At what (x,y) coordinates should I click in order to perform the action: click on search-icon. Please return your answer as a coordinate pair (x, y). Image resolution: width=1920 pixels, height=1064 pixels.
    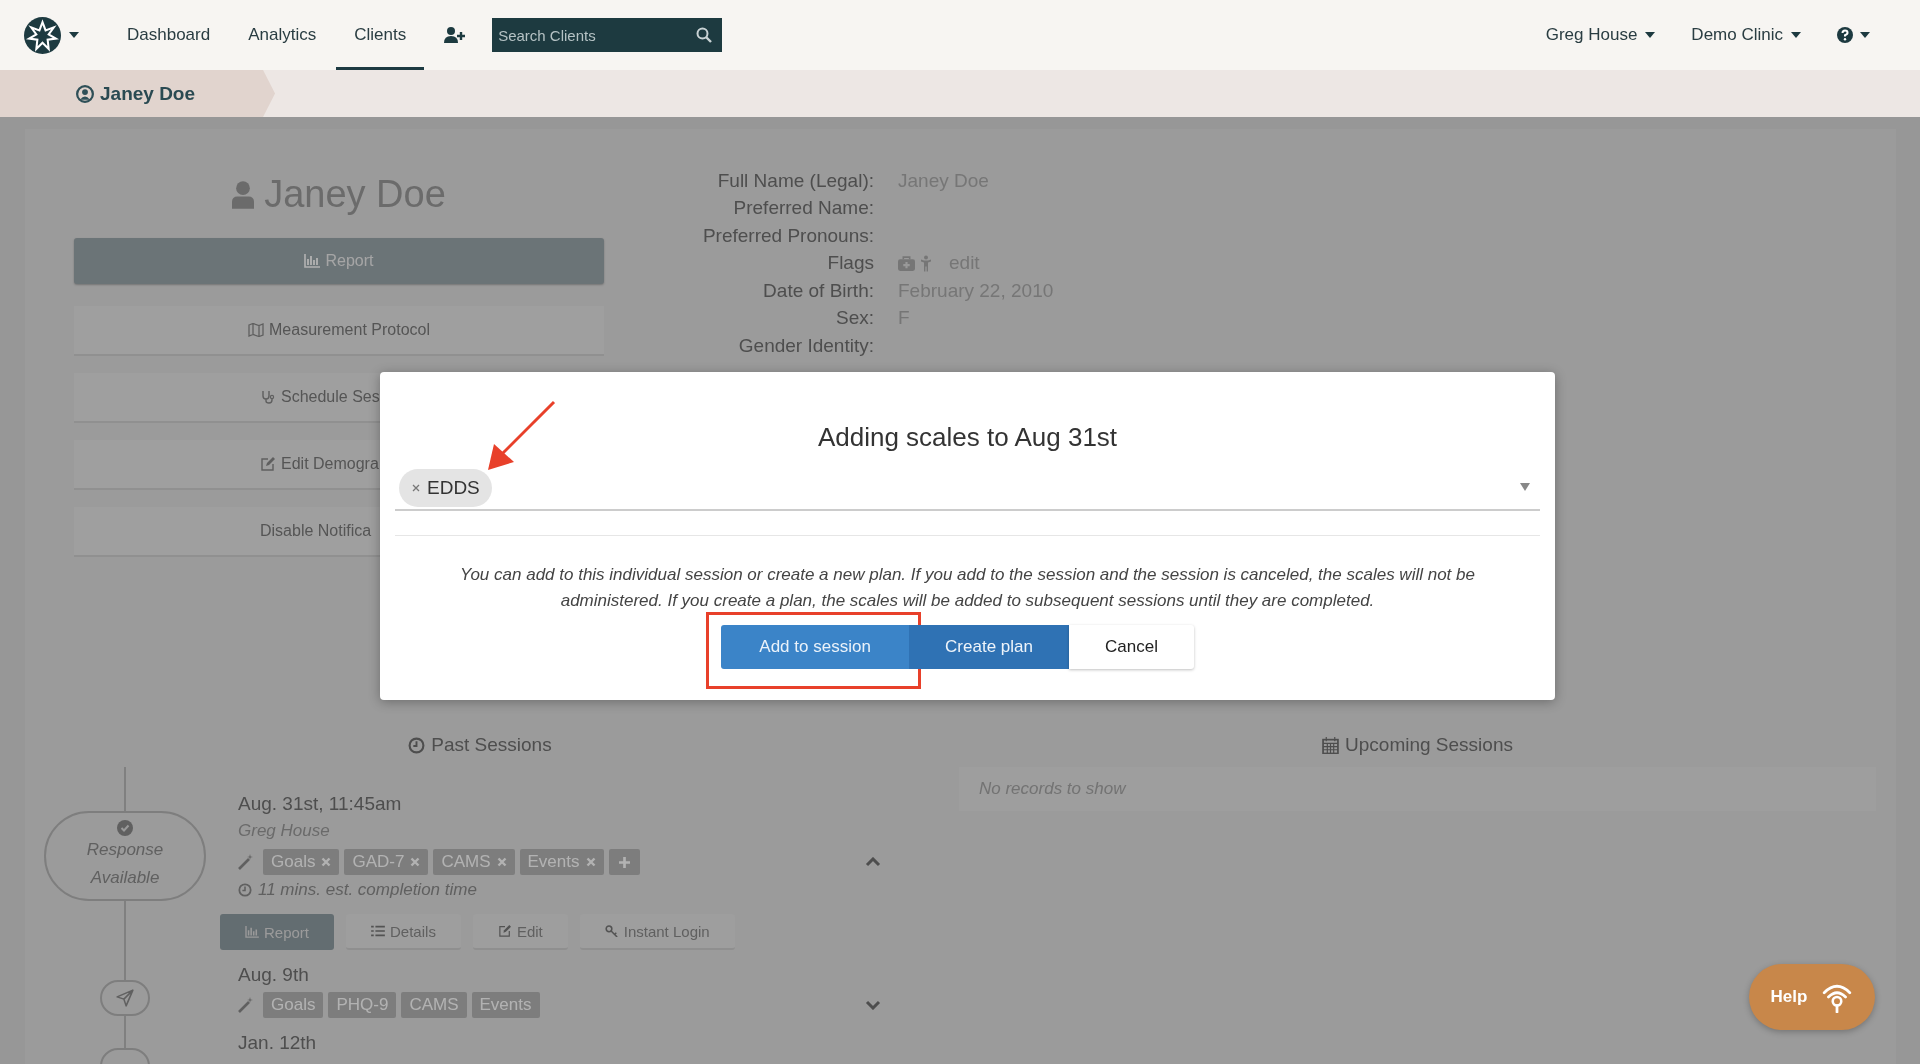
    Looking at the image, I should click on (704, 35).